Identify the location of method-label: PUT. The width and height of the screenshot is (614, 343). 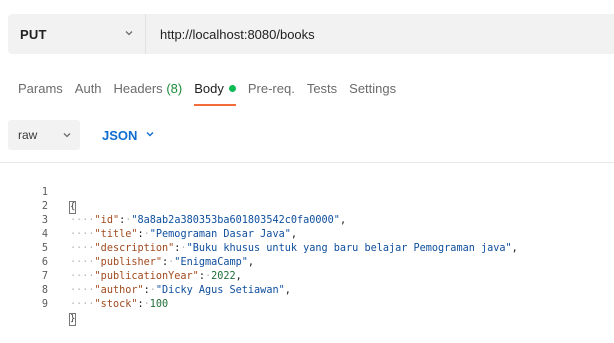
(33, 34).